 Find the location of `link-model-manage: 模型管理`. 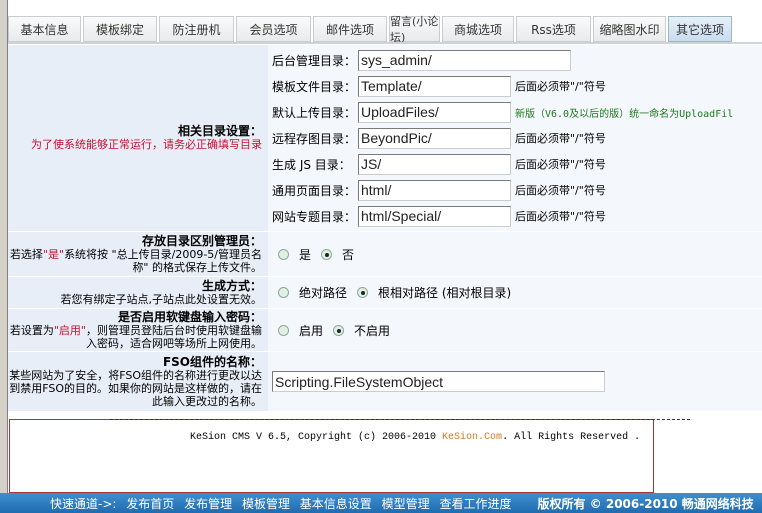

link-model-manage: 模型管理 is located at coordinates (406, 504).